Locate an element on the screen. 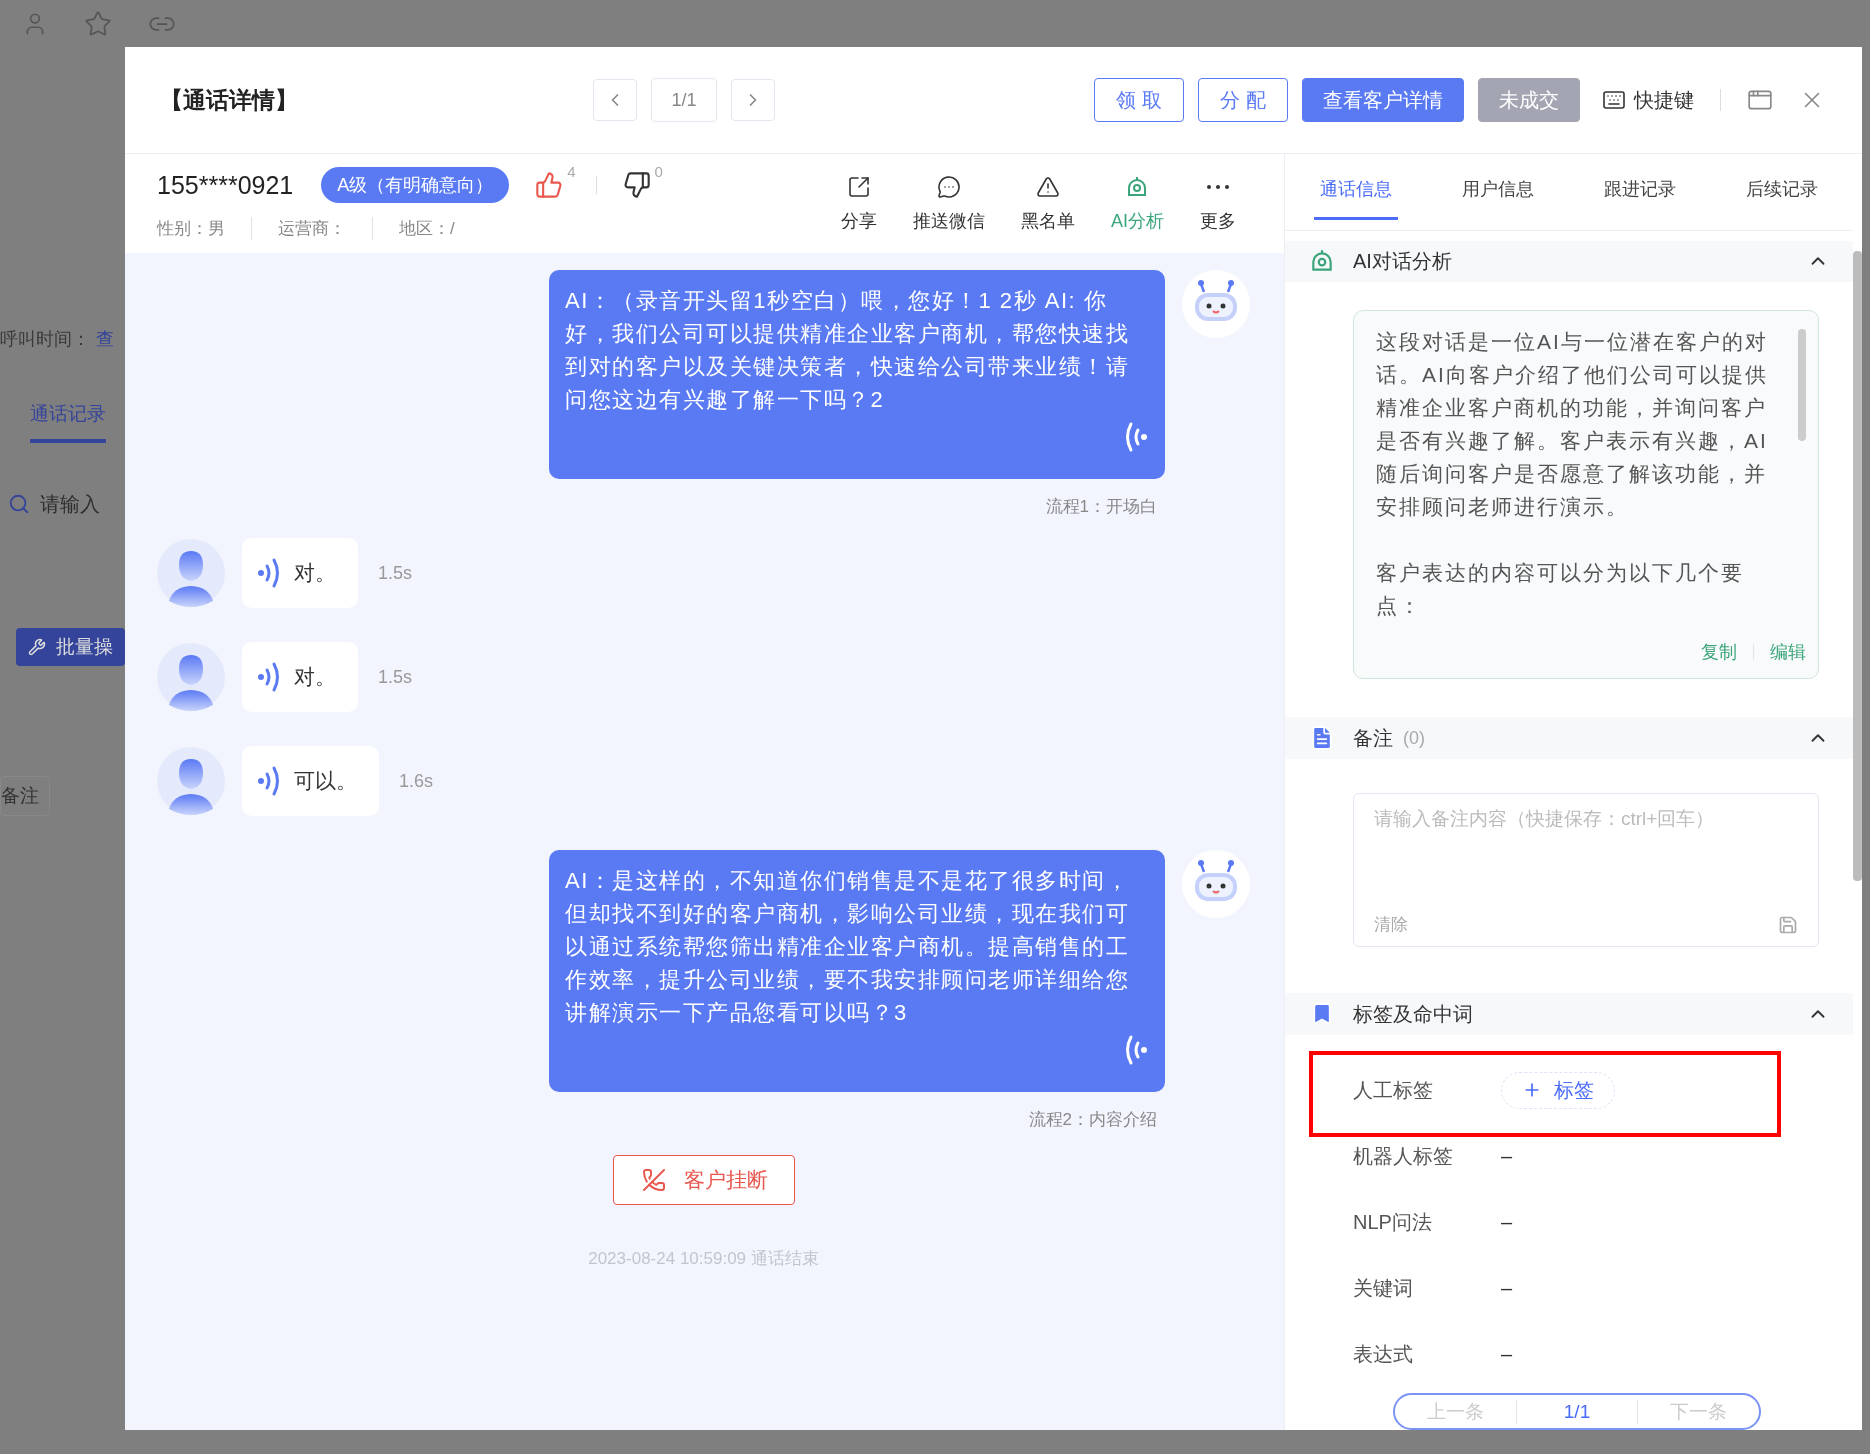 This screenshot has width=1870, height=1454. action-button: 分享 is located at coordinates (859, 203).